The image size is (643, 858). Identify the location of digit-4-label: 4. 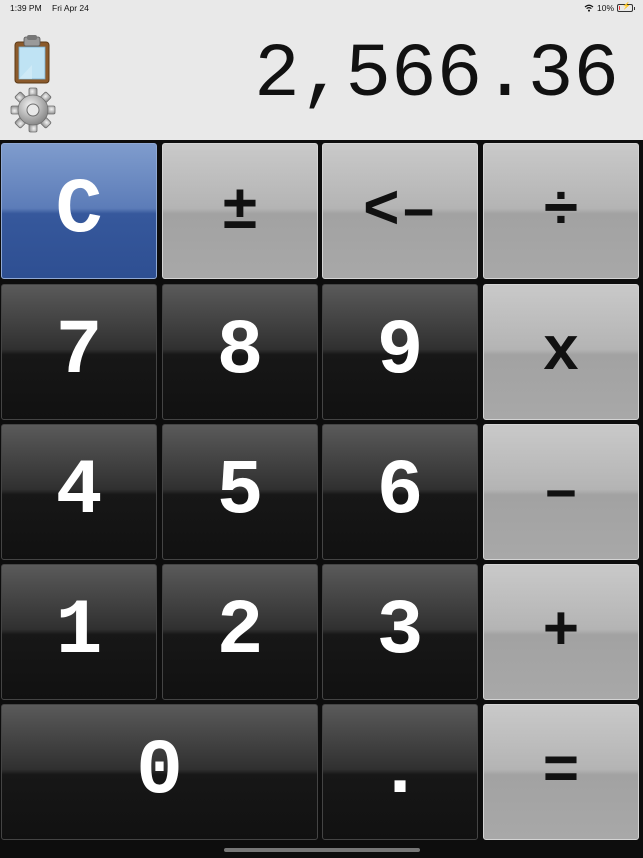
(79, 492).